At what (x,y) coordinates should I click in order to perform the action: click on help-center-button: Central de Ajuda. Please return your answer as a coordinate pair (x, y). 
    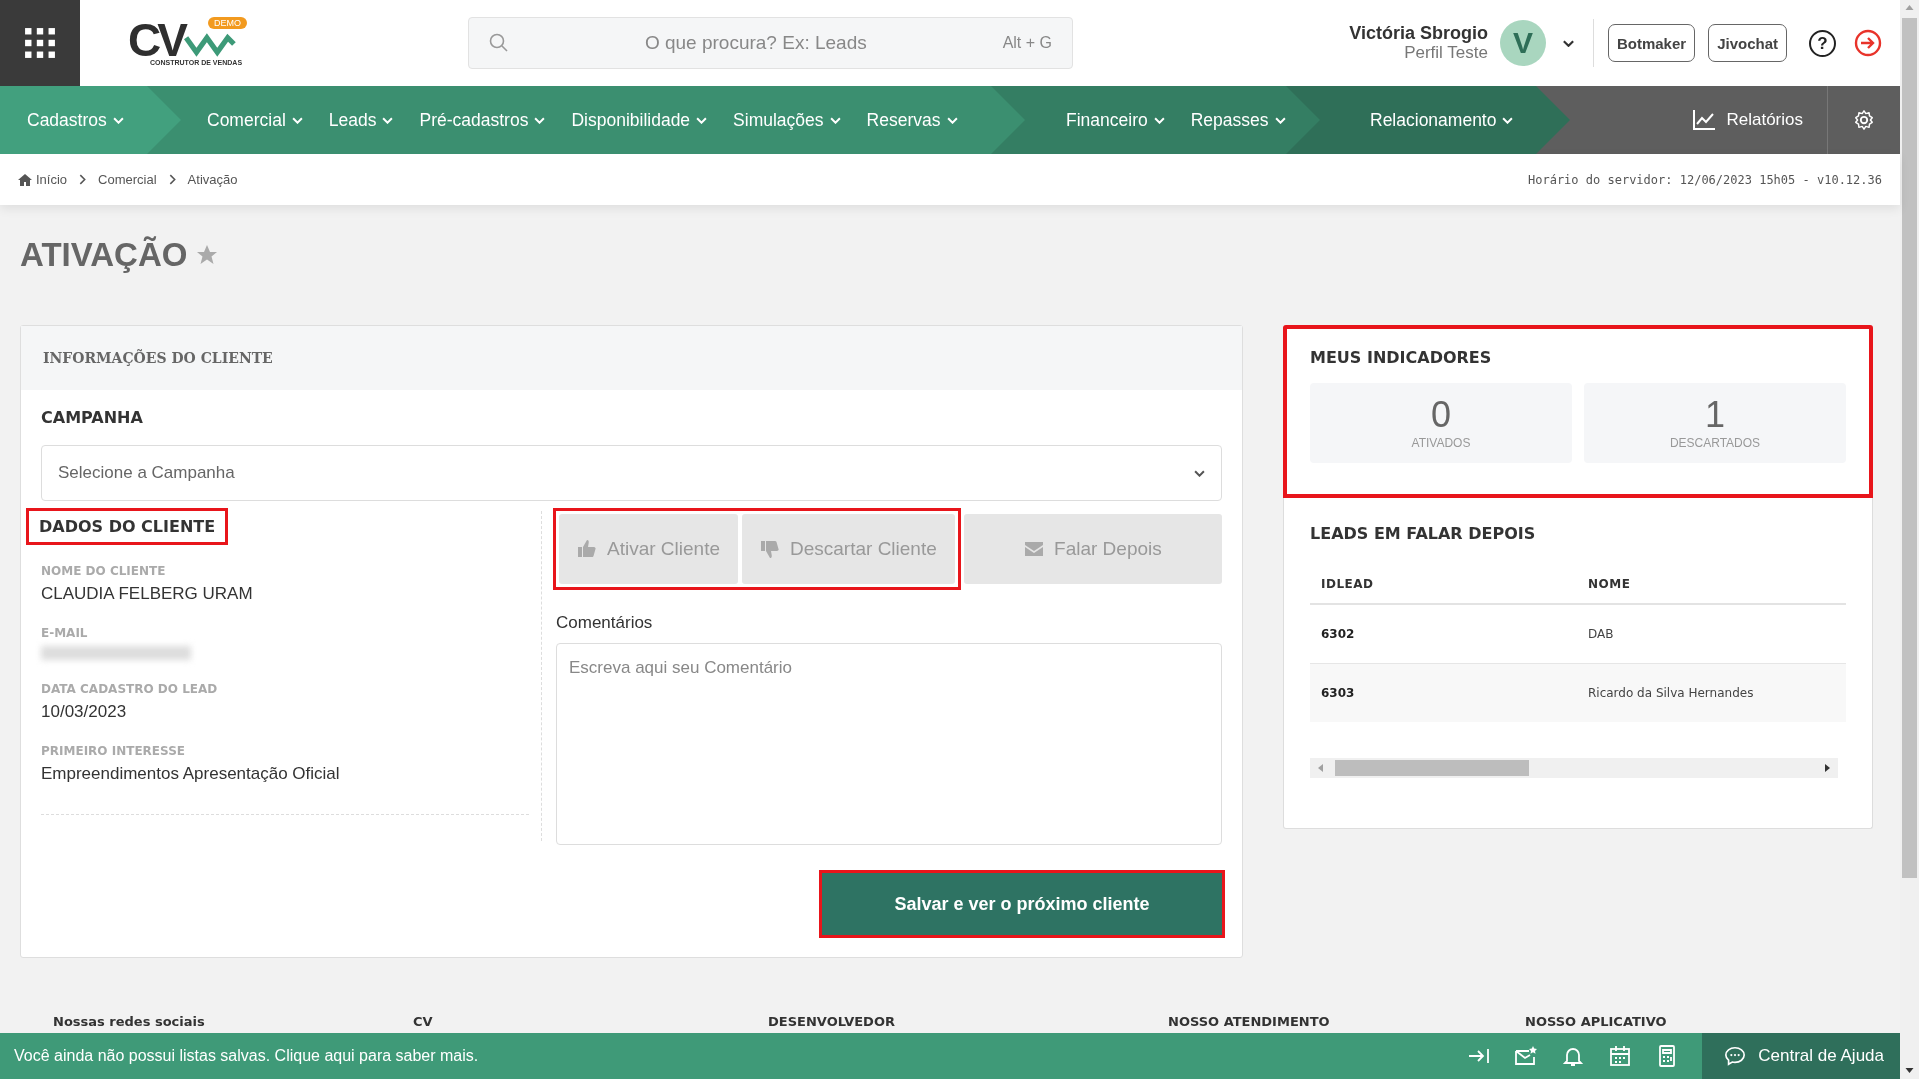
    Looking at the image, I should click on (1801, 1056).